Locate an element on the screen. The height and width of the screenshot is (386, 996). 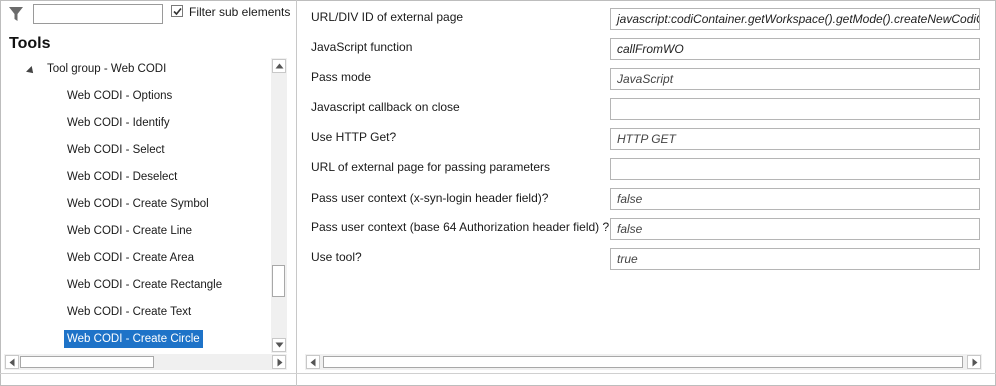
tree-item: Web CODI - Create Rectangle is located at coordinates (144, 285).